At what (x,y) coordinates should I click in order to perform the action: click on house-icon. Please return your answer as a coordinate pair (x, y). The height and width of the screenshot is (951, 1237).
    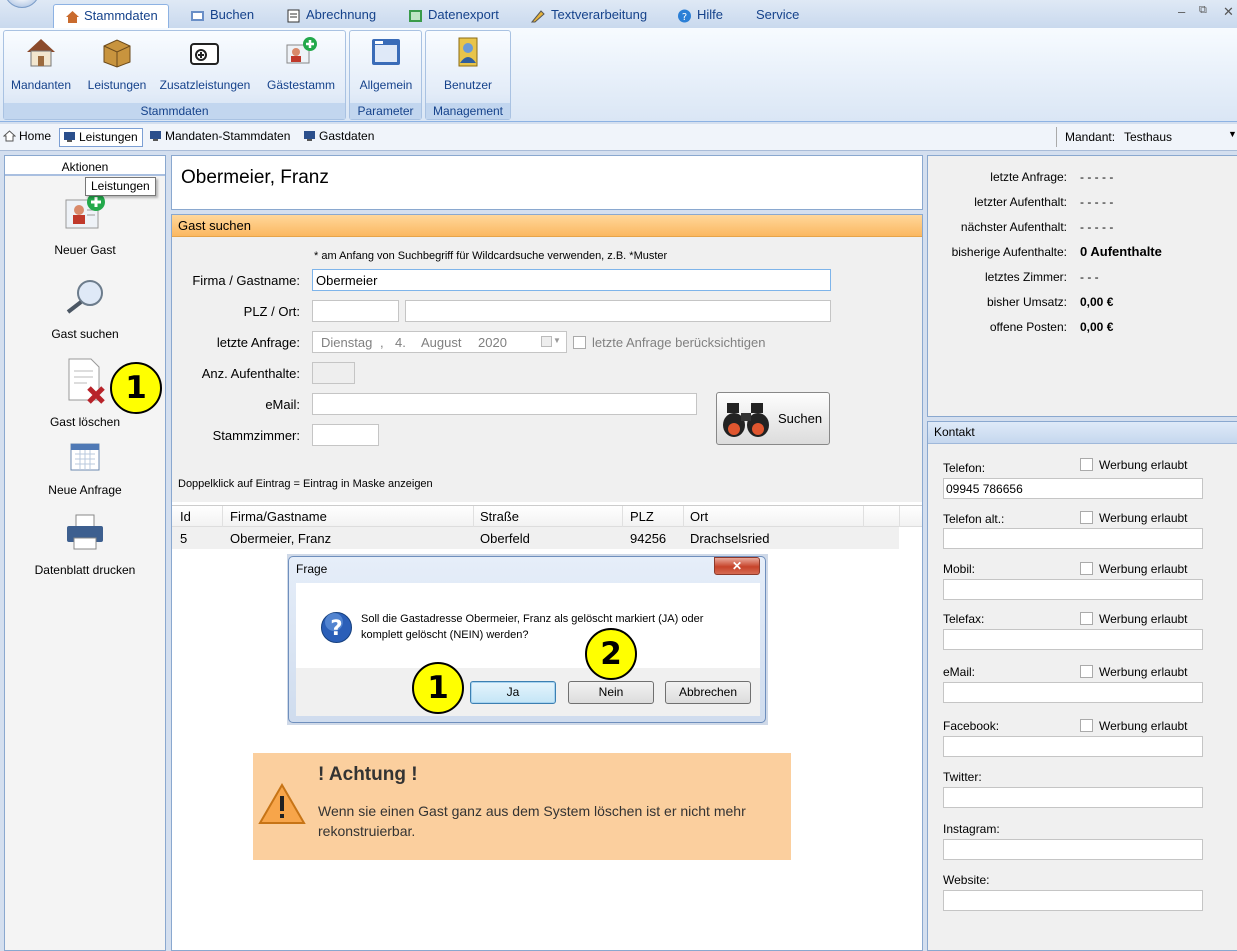
    Looking at the image, I should click on (41, 53).